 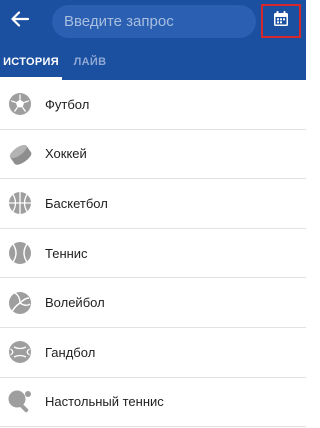 I want to click on search-input, so click(x=160, y=21).